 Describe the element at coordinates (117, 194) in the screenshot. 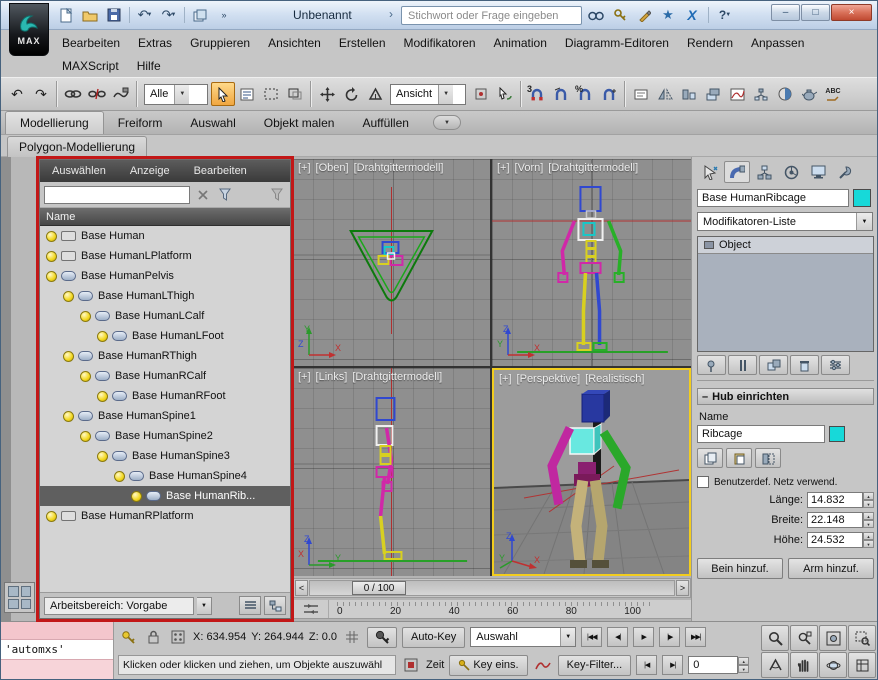

I see `explorer-search-input` at that location.